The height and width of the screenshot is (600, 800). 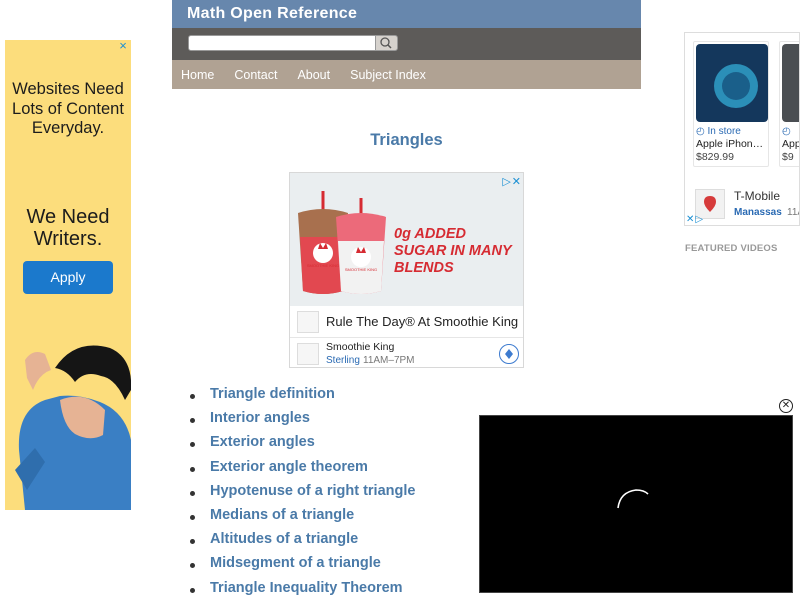 I want to click on ad-apply-button: Apply, so click(x=68, y=277).